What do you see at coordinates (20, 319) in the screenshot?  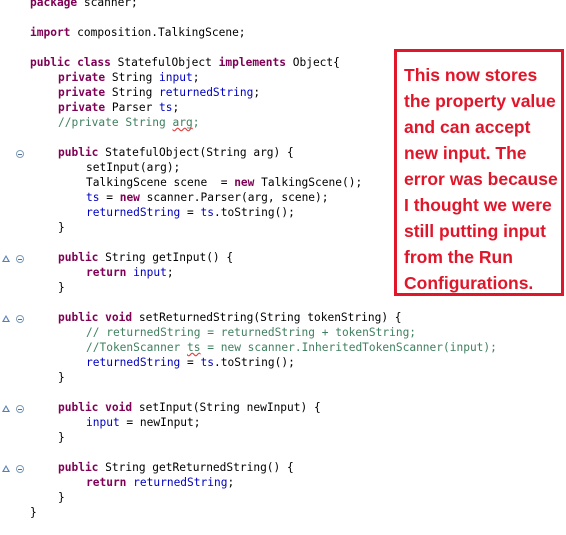 I see `collapse-setreturnedstring-icon` at bounding box center [20, 319].